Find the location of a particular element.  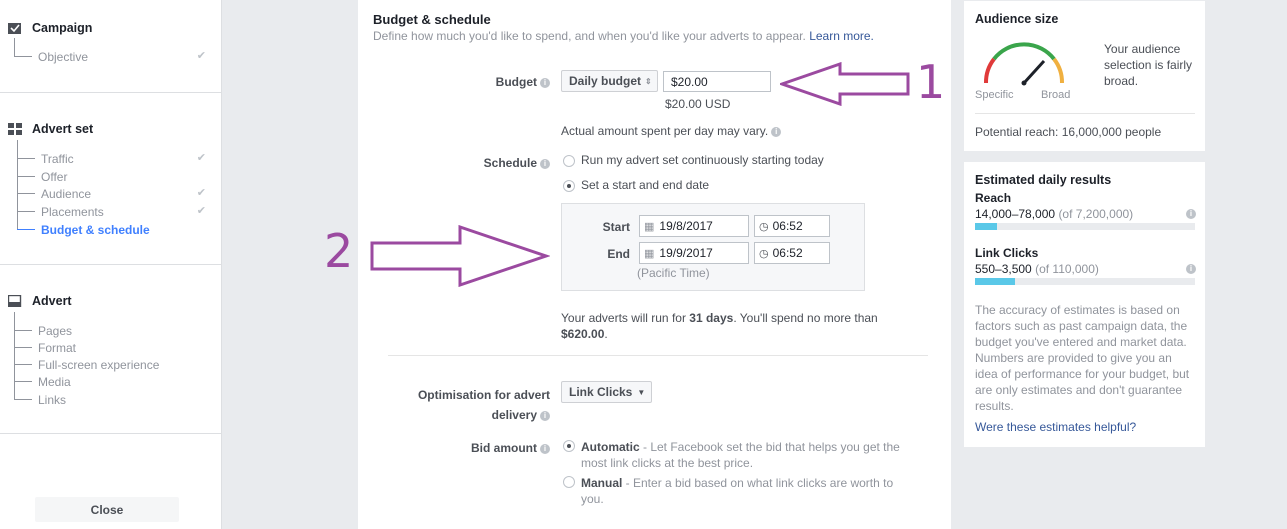

advert-set-header: Advert set is located at coordinates (50, 129).